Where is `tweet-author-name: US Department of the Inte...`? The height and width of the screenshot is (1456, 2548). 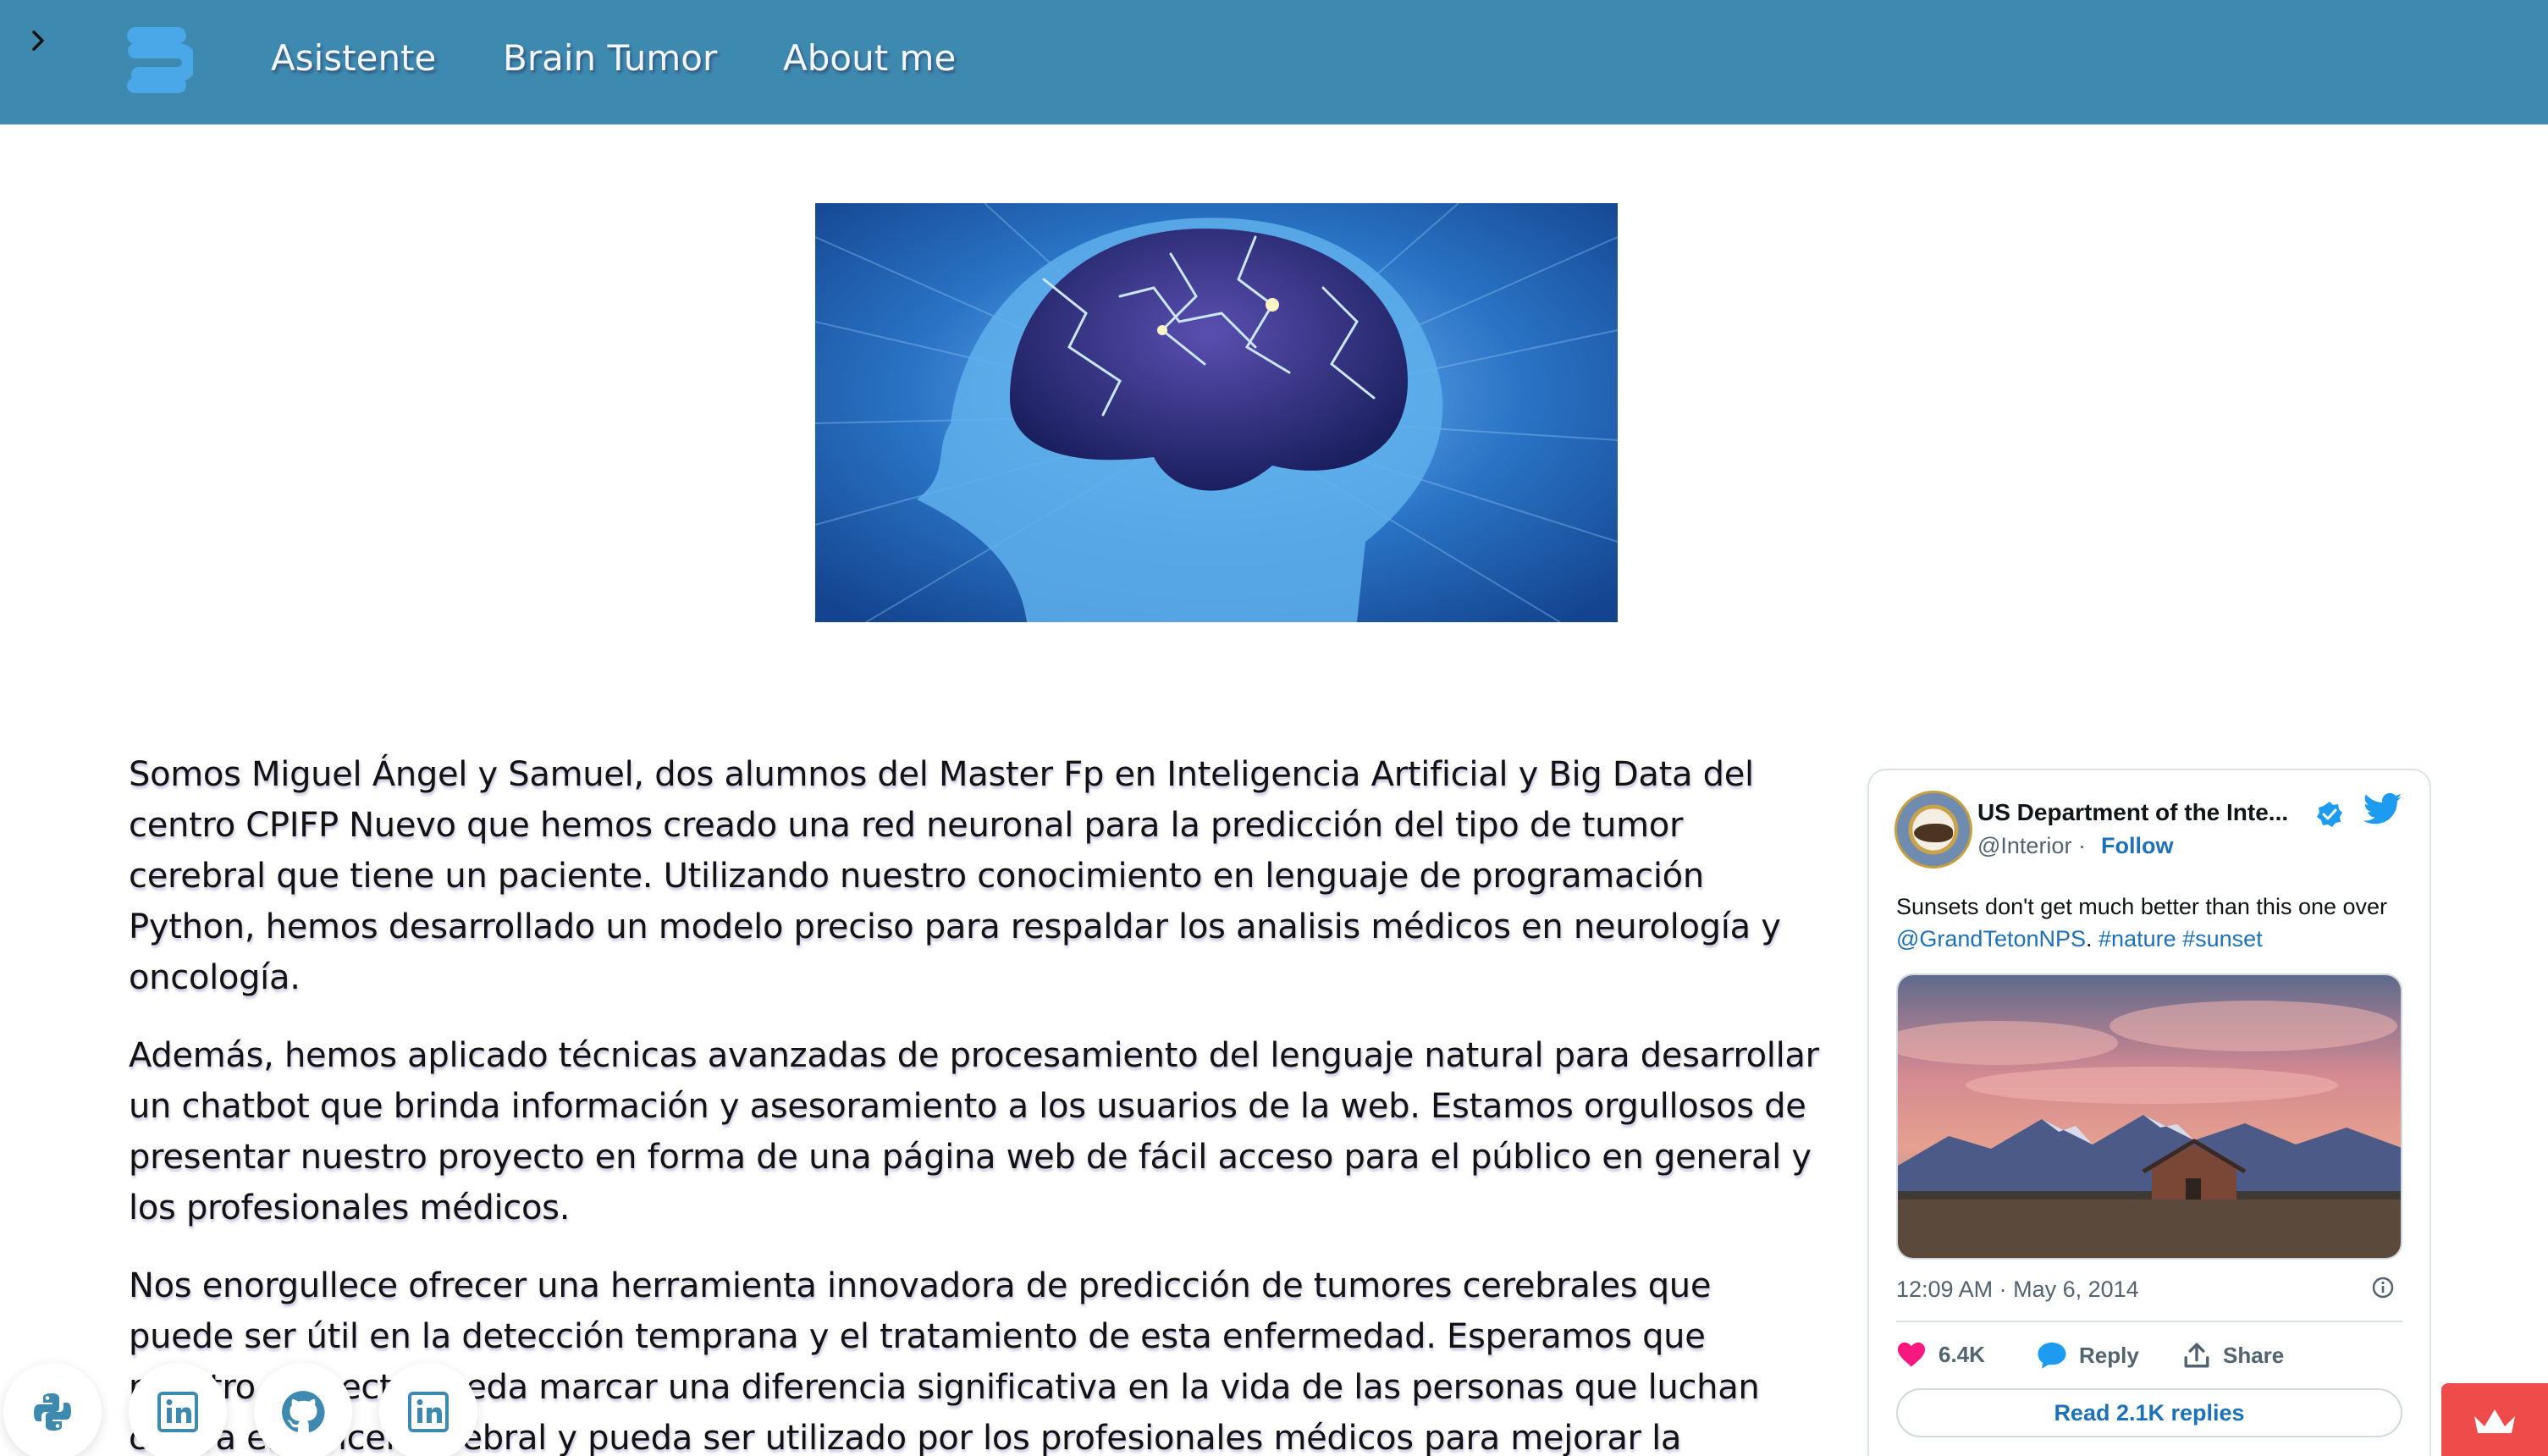 tweet-author-name: US Department of the Inte... is located at coordinates (2132, 812).